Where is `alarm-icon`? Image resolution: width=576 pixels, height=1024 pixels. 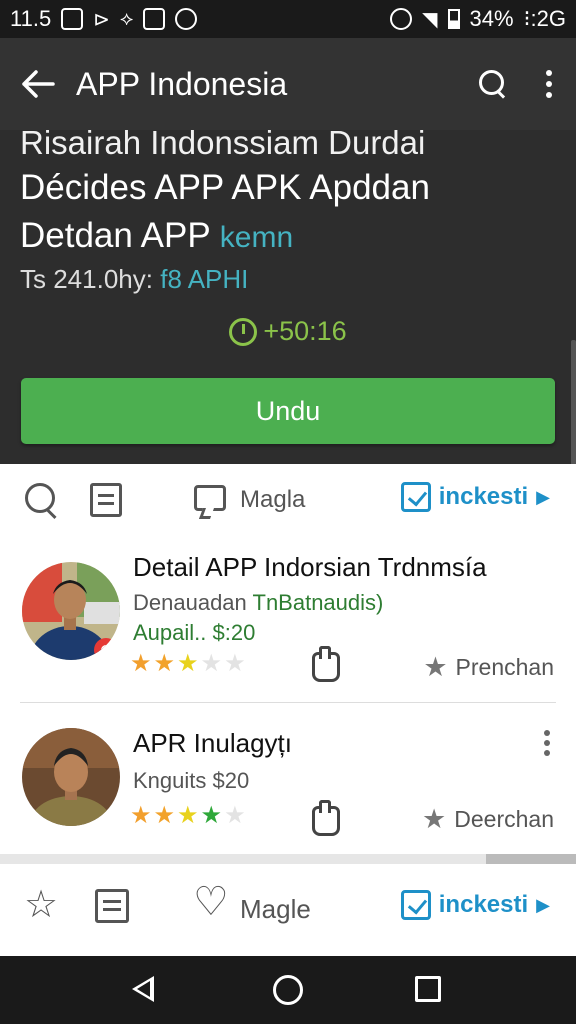 alarm-icon is located at coordinates (186, 19).